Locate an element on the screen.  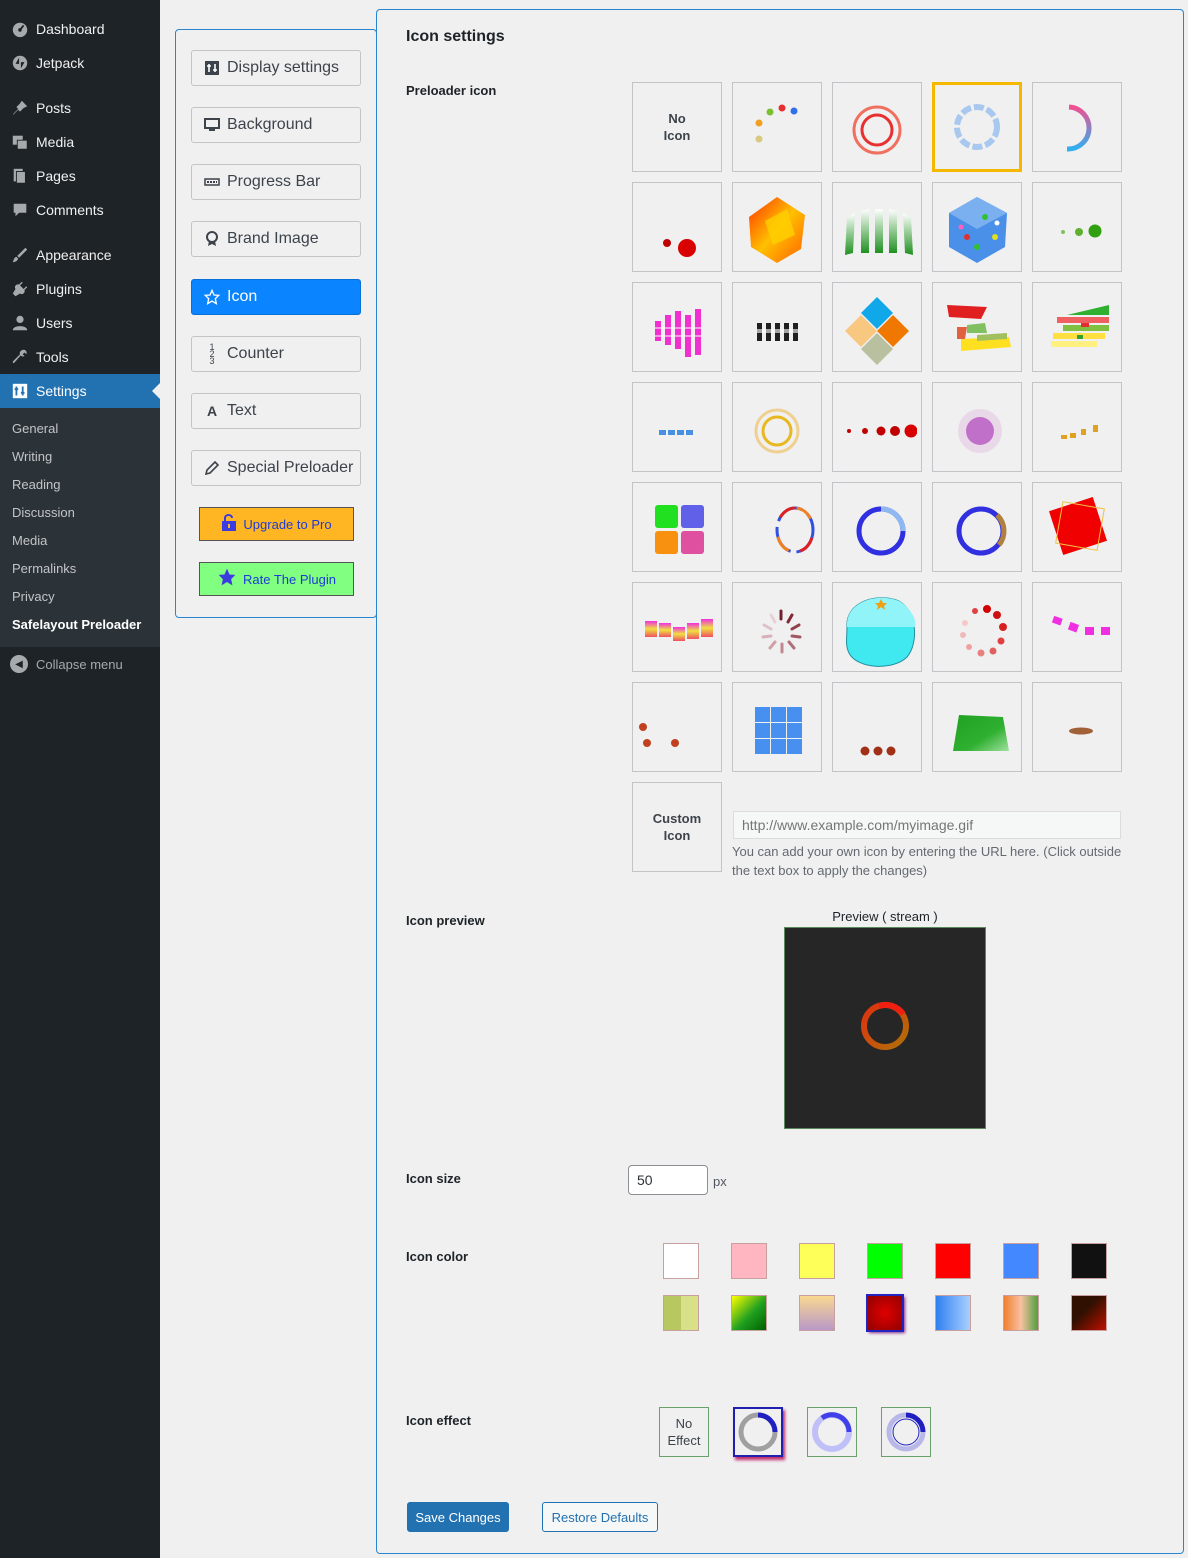
nav-text: A Text is located at coordinates (276, 411).